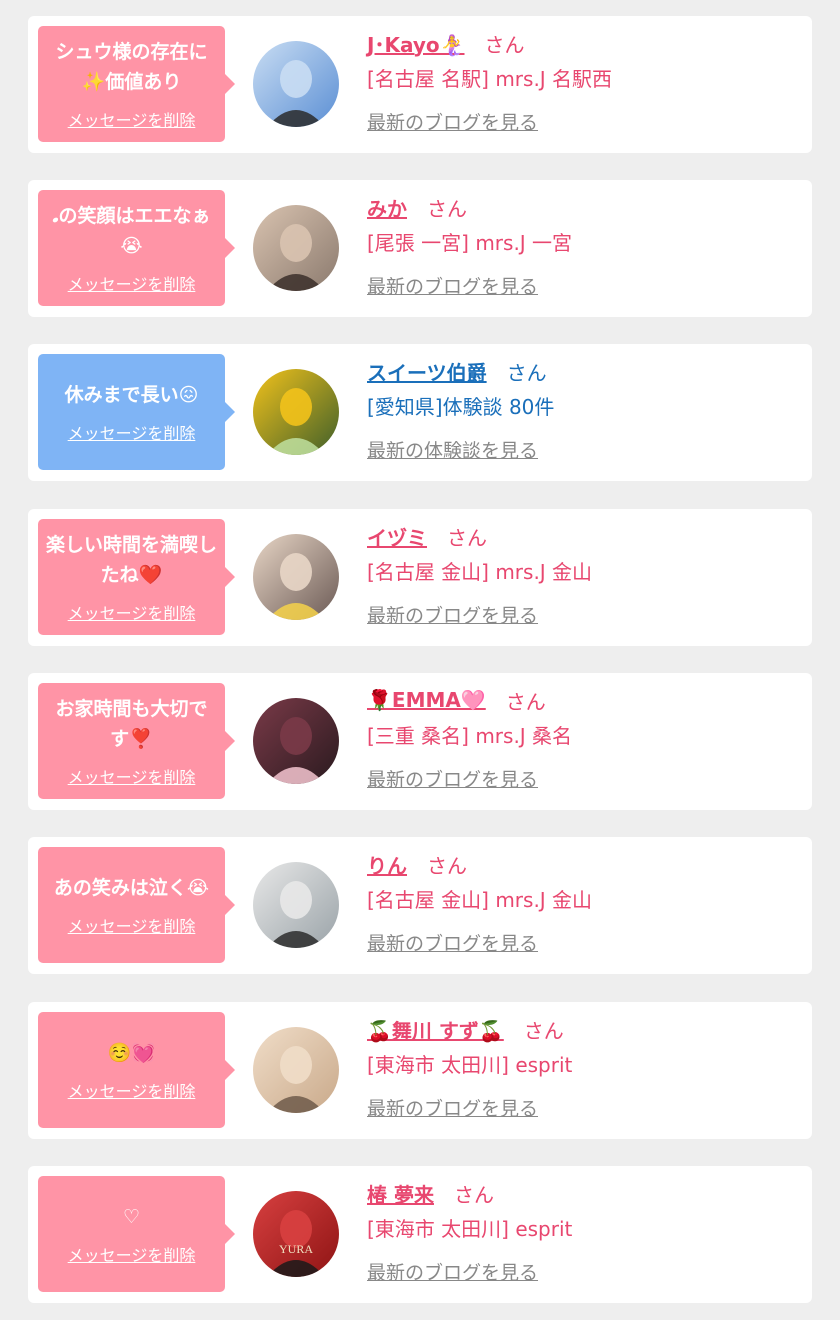  I want to click on masked-face-photo-icon, so click(296, 905).